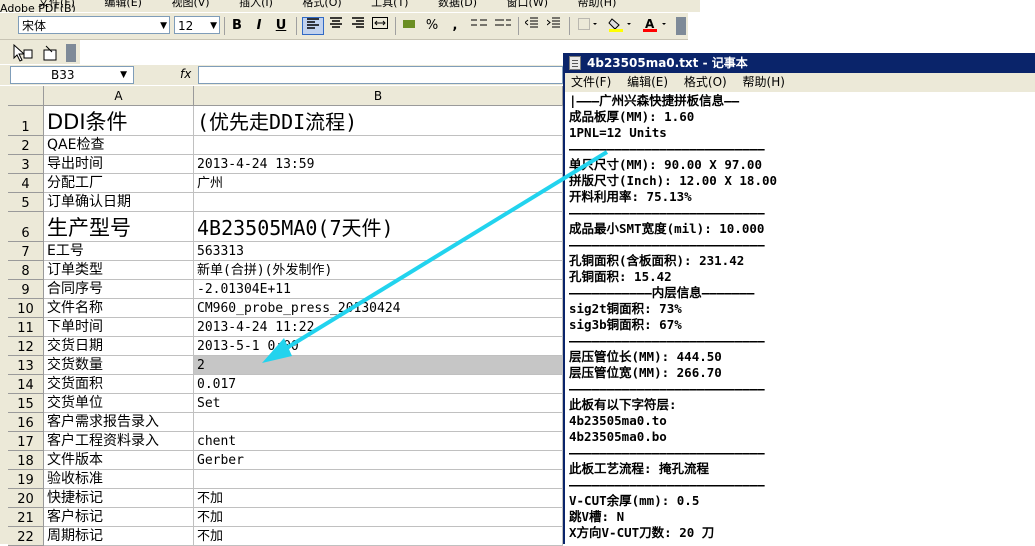 The width and height of the screenshot is (1035, 546). I want to click on font-color-button: A, so click(656, 26).